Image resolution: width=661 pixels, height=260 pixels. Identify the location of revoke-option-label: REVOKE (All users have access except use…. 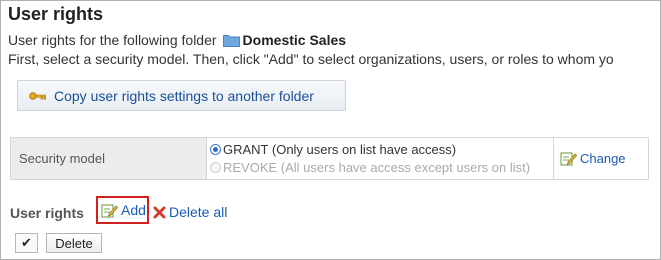
(377, 167).